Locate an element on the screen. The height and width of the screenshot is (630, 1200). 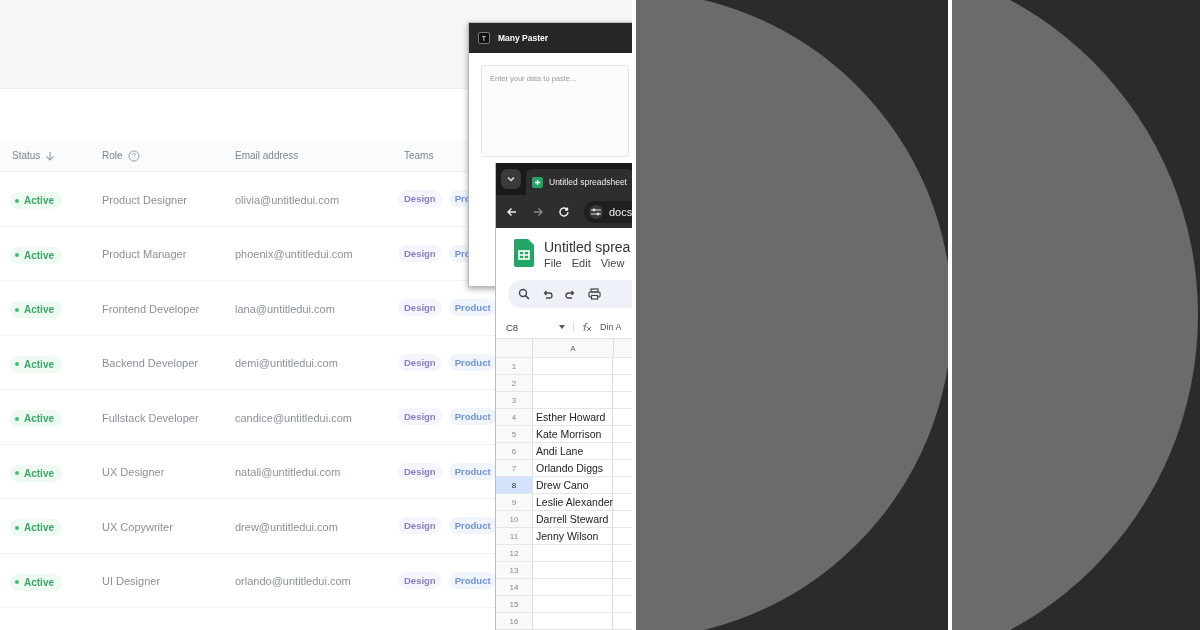
spreadsheet-cell: Andi Lane is located at coordinates (573, 451).